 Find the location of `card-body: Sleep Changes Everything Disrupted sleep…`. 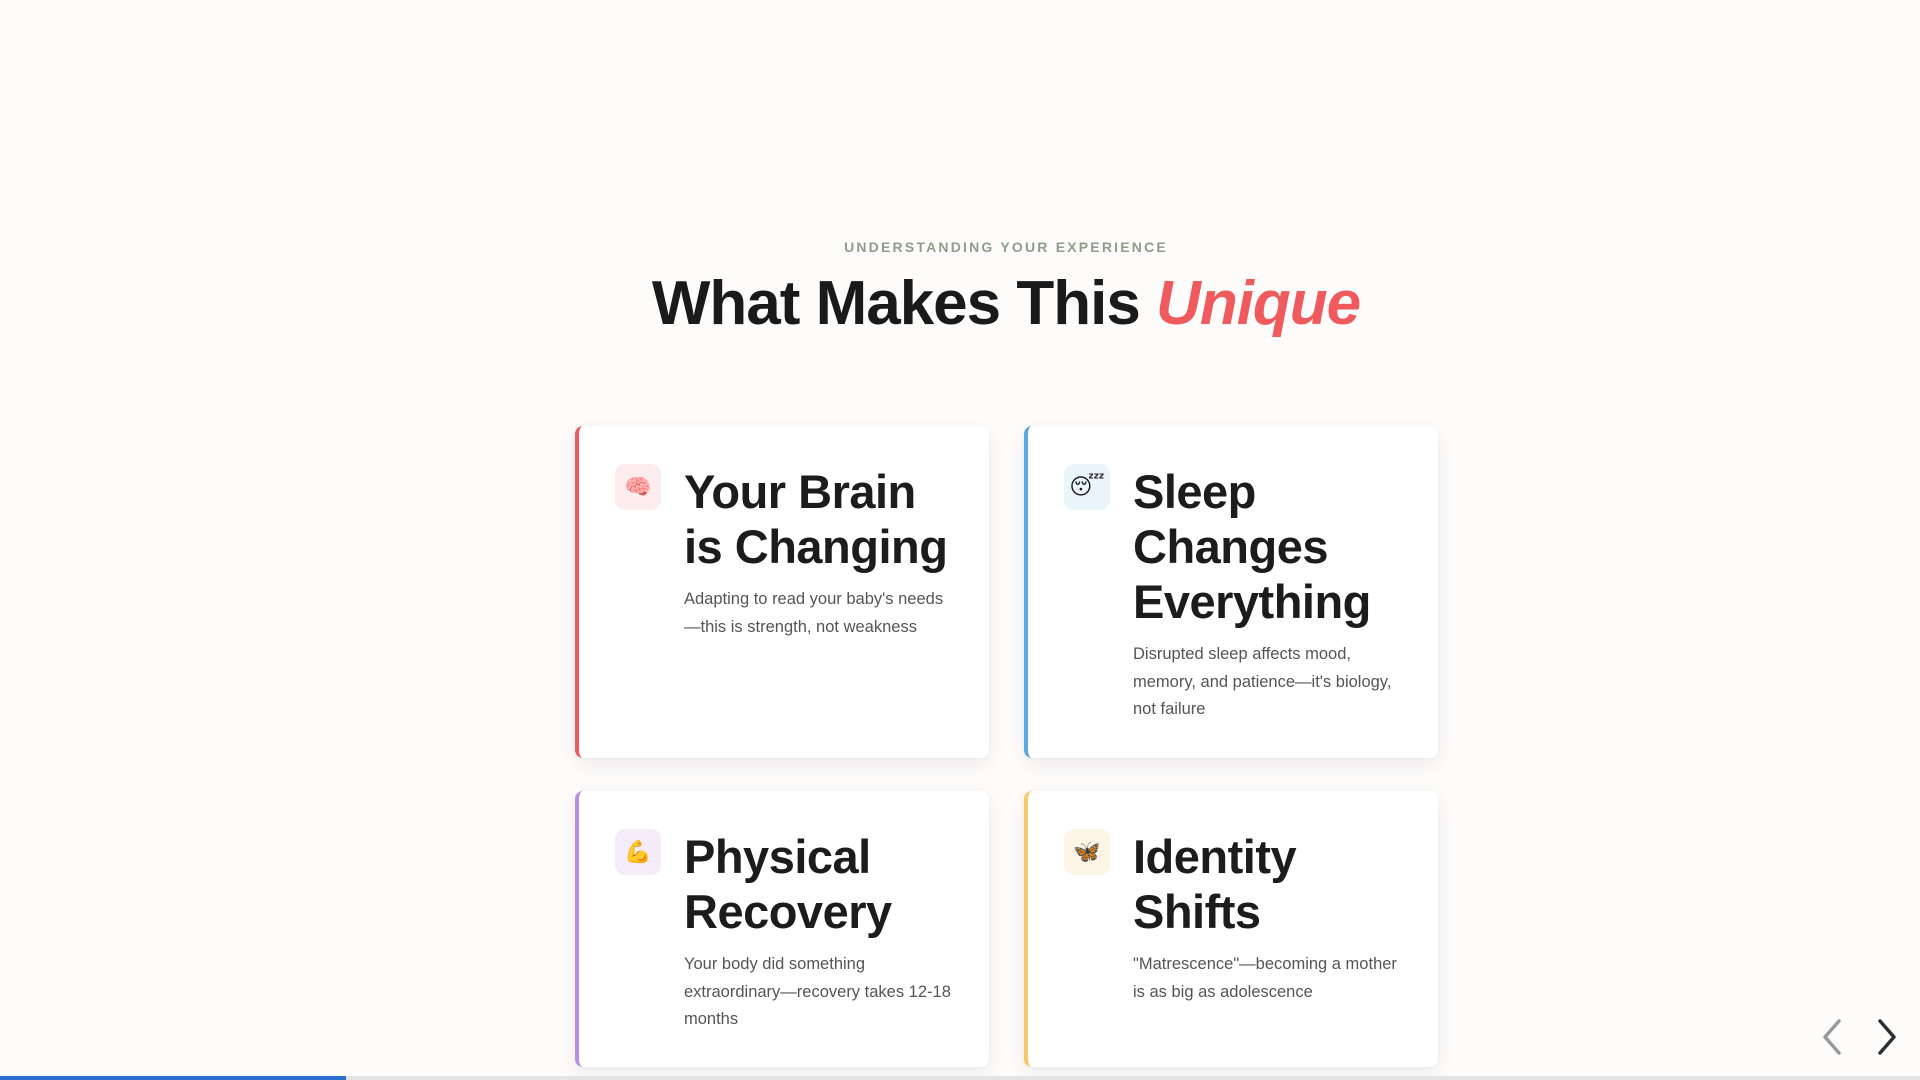

card-body: Sleep Changes Everything Disrupted sleep… is located at coordinates (1270, 594).